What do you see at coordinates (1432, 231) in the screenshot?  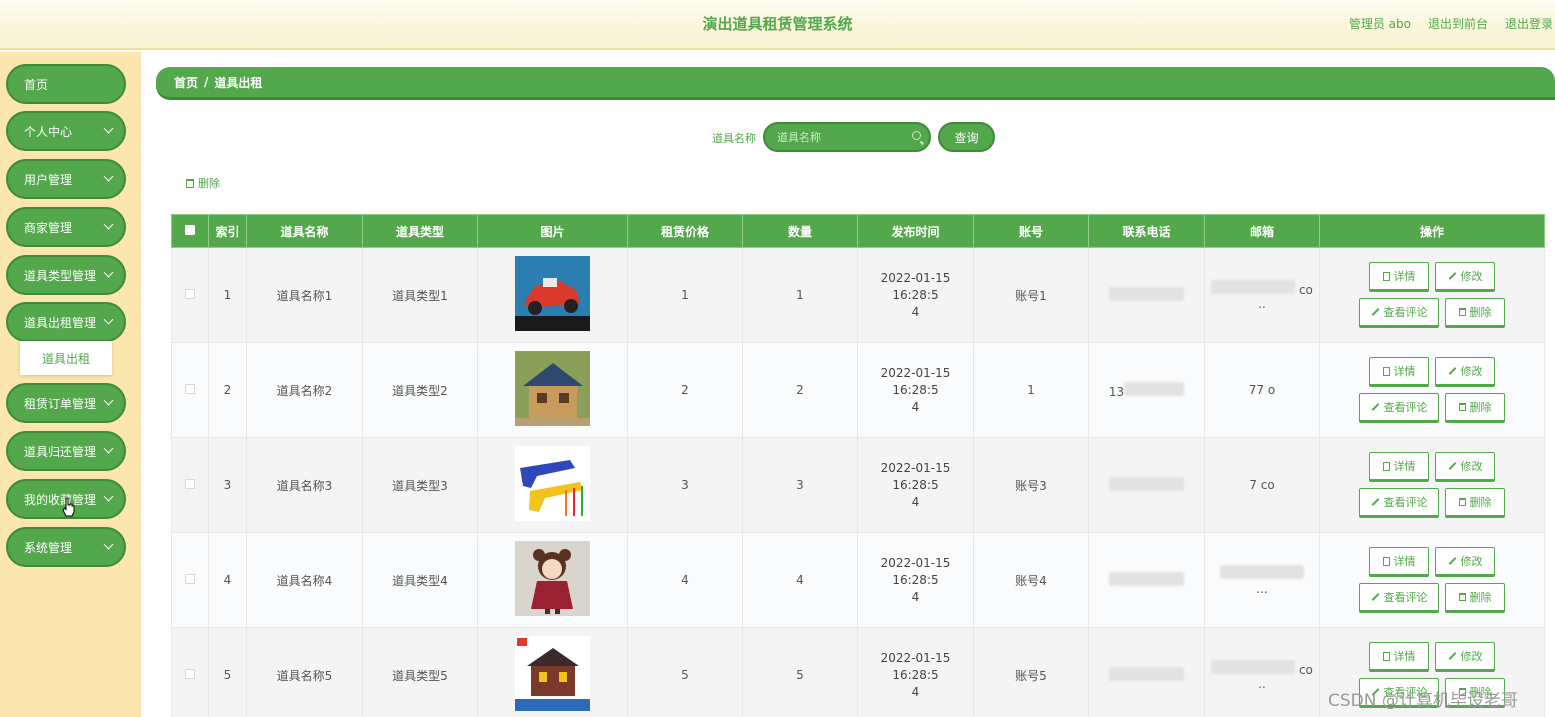 I see `column-header: 操作` at bounding box center [1432, 231].